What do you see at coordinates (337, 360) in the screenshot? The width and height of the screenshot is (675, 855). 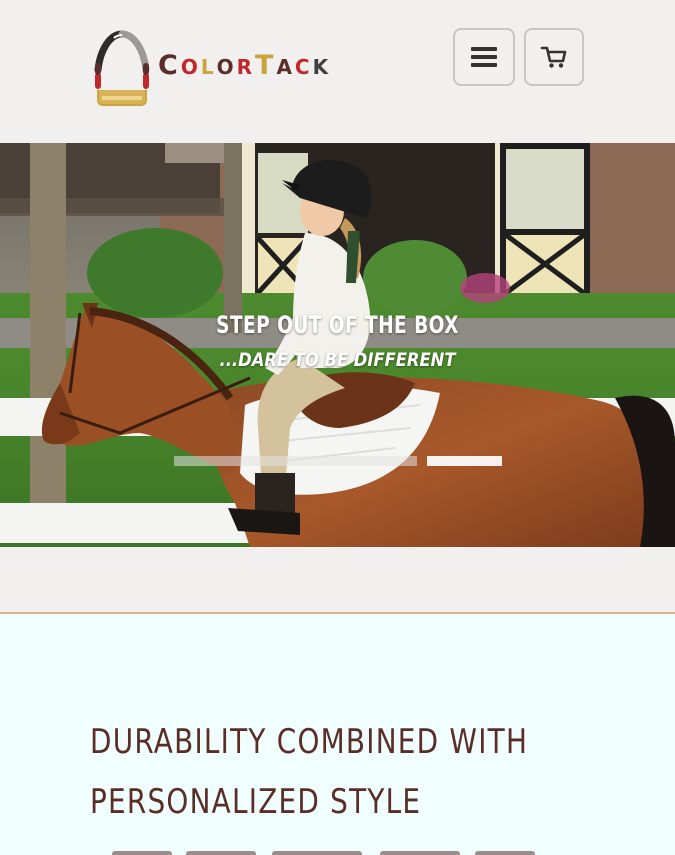 I see `hero-subtitle: ...DARE TO BE DIFFERENT` at bounding box center [337, 360].